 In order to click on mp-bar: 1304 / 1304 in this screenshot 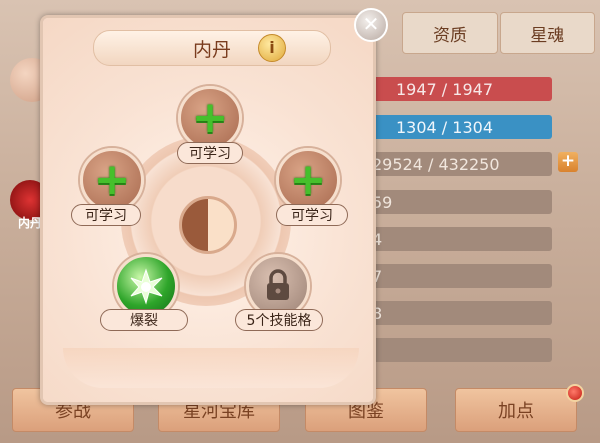, I will do `click(451, 127)`.